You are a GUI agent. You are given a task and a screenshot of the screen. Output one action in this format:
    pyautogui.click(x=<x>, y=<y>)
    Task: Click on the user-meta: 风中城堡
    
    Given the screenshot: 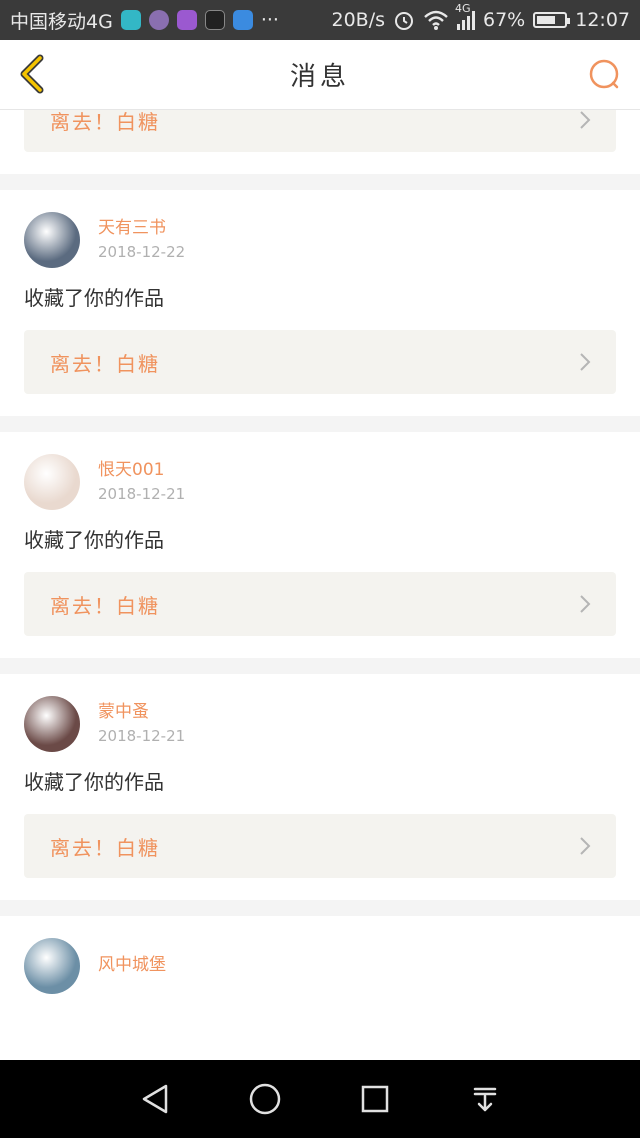 What is the action you would take?
    pyautogui.click(x=132, y=966)
    